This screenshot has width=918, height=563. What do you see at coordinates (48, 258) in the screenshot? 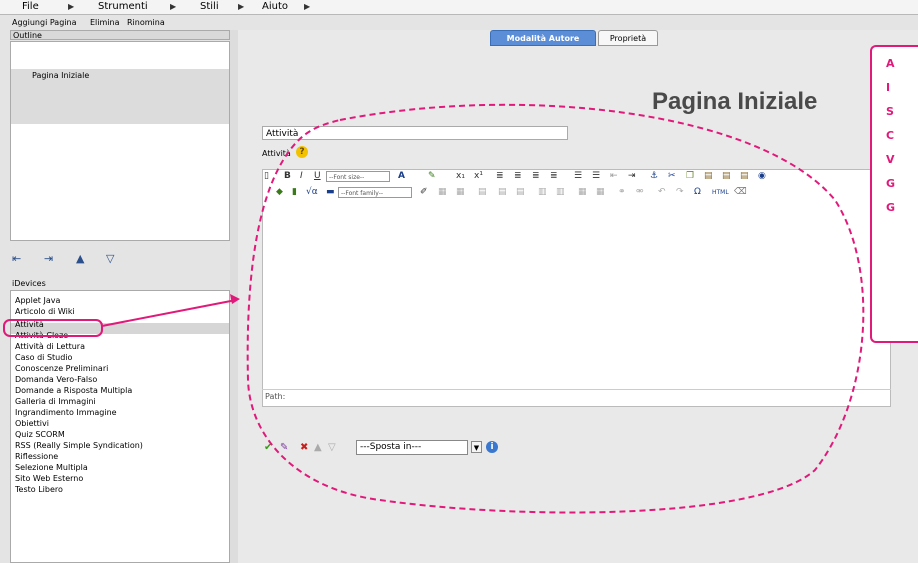
I see `demote-icon: ⇥` at bounding box center [48, 258].